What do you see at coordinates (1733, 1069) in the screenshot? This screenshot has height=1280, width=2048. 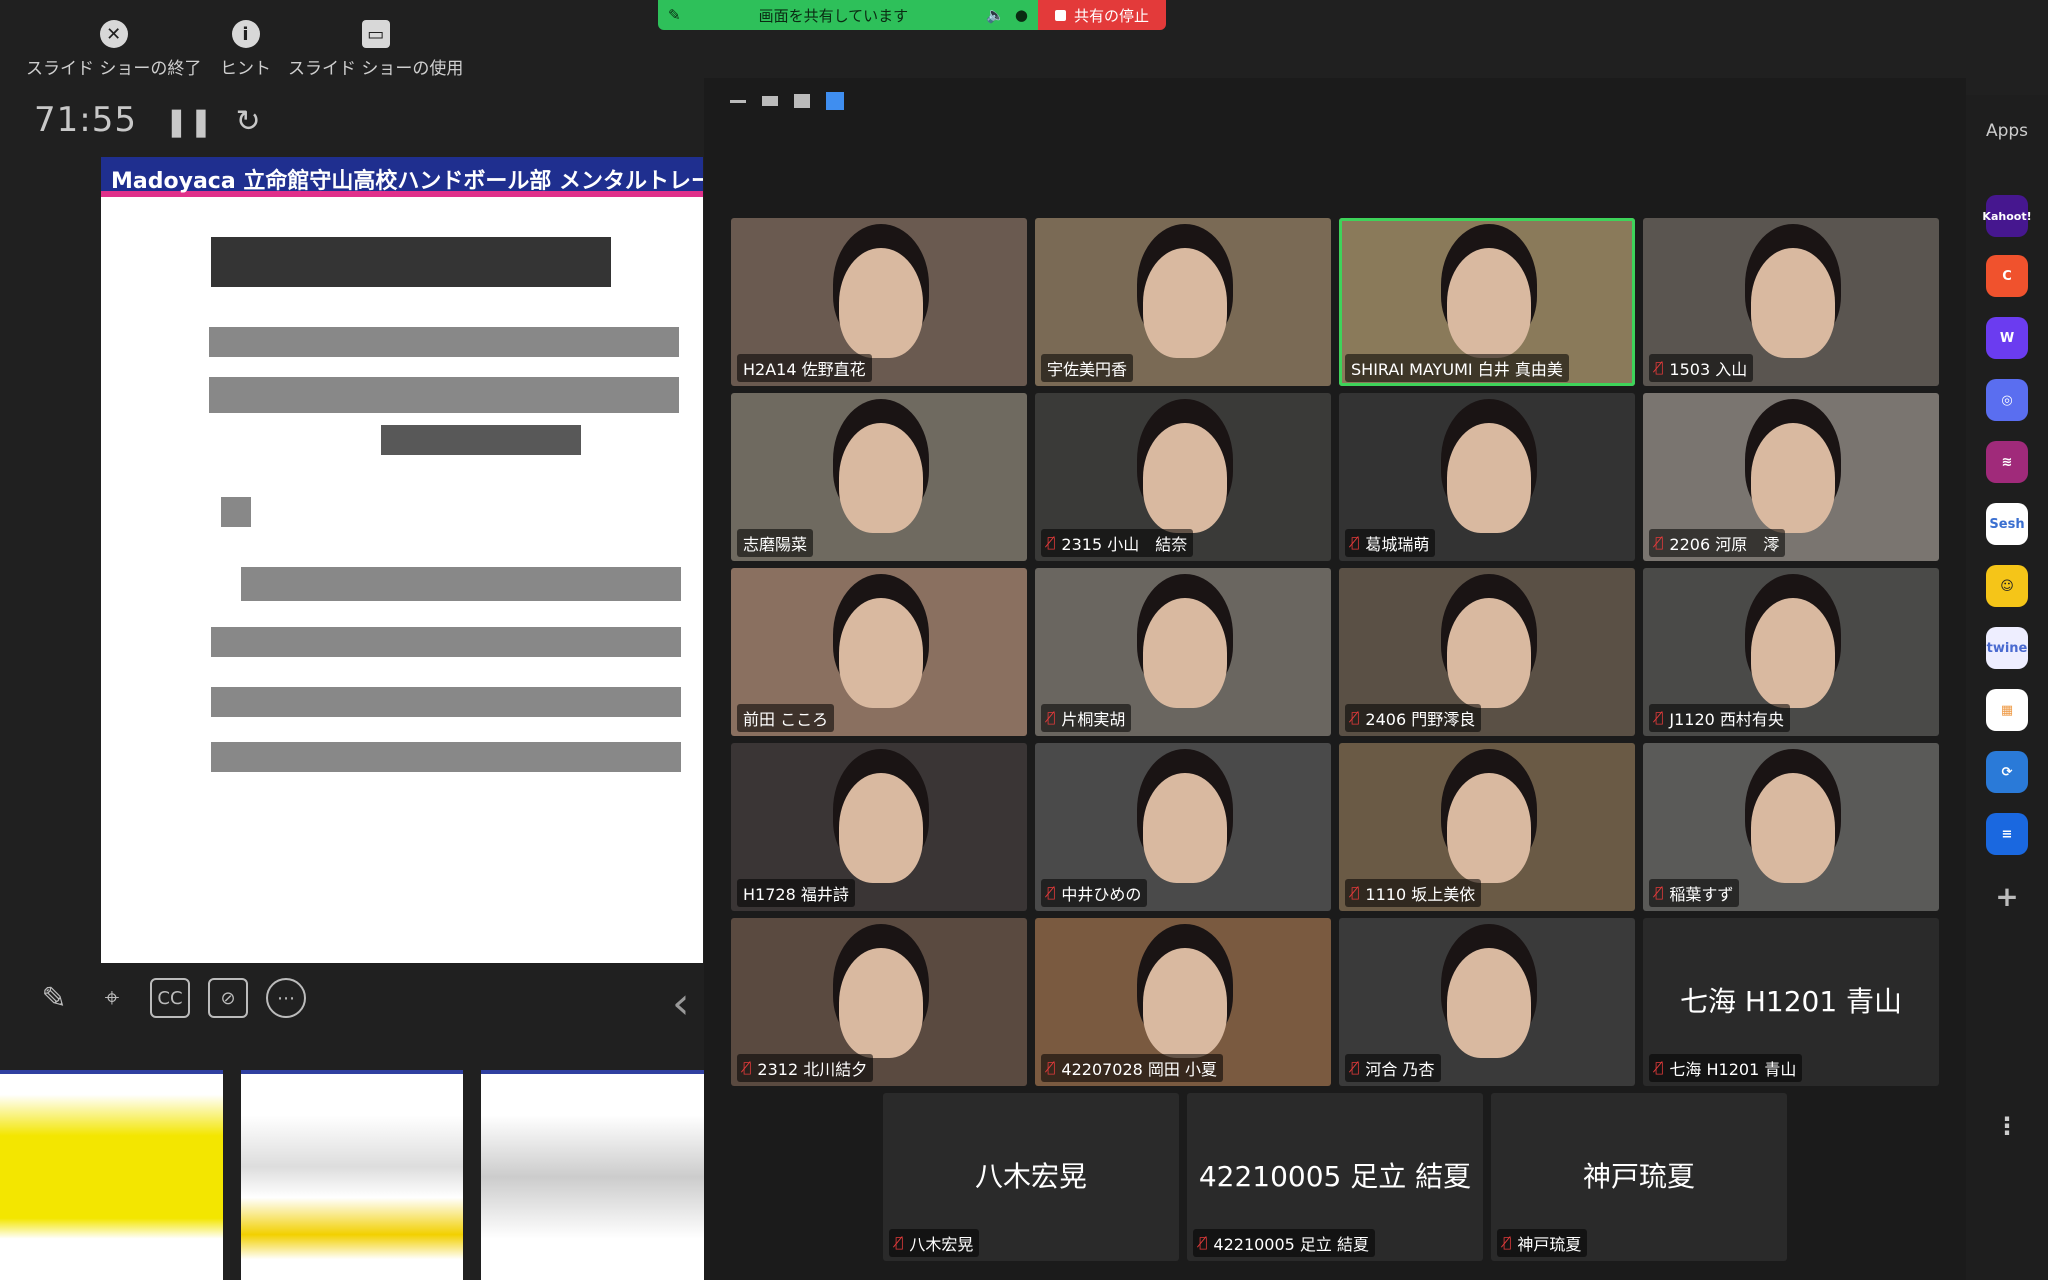 I see `participant-name: 七海 H1201 青山` at bounding box center [1733, 1069].